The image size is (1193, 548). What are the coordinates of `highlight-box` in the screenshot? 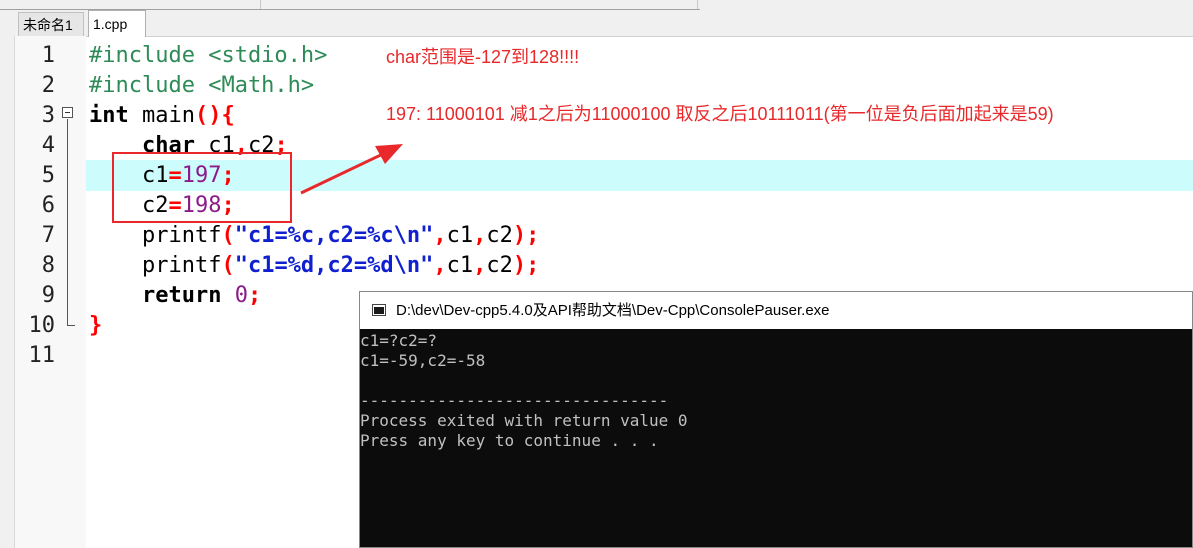 It's located at (202, 187).